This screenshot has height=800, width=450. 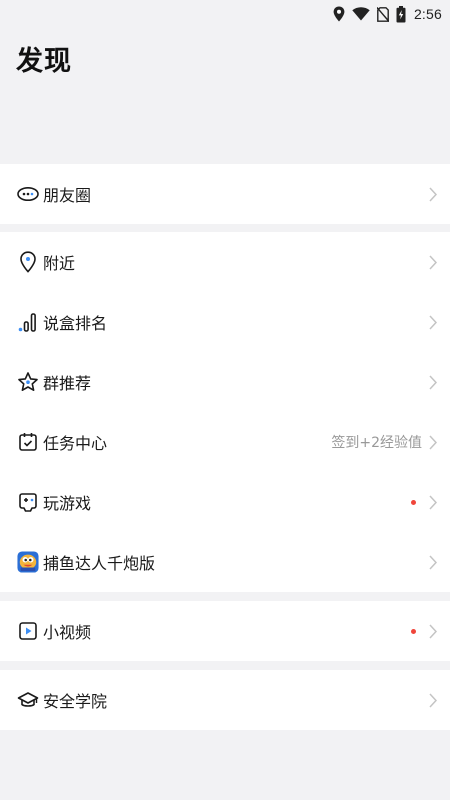 I want to click on location-icon, so click(x=339, y=14).